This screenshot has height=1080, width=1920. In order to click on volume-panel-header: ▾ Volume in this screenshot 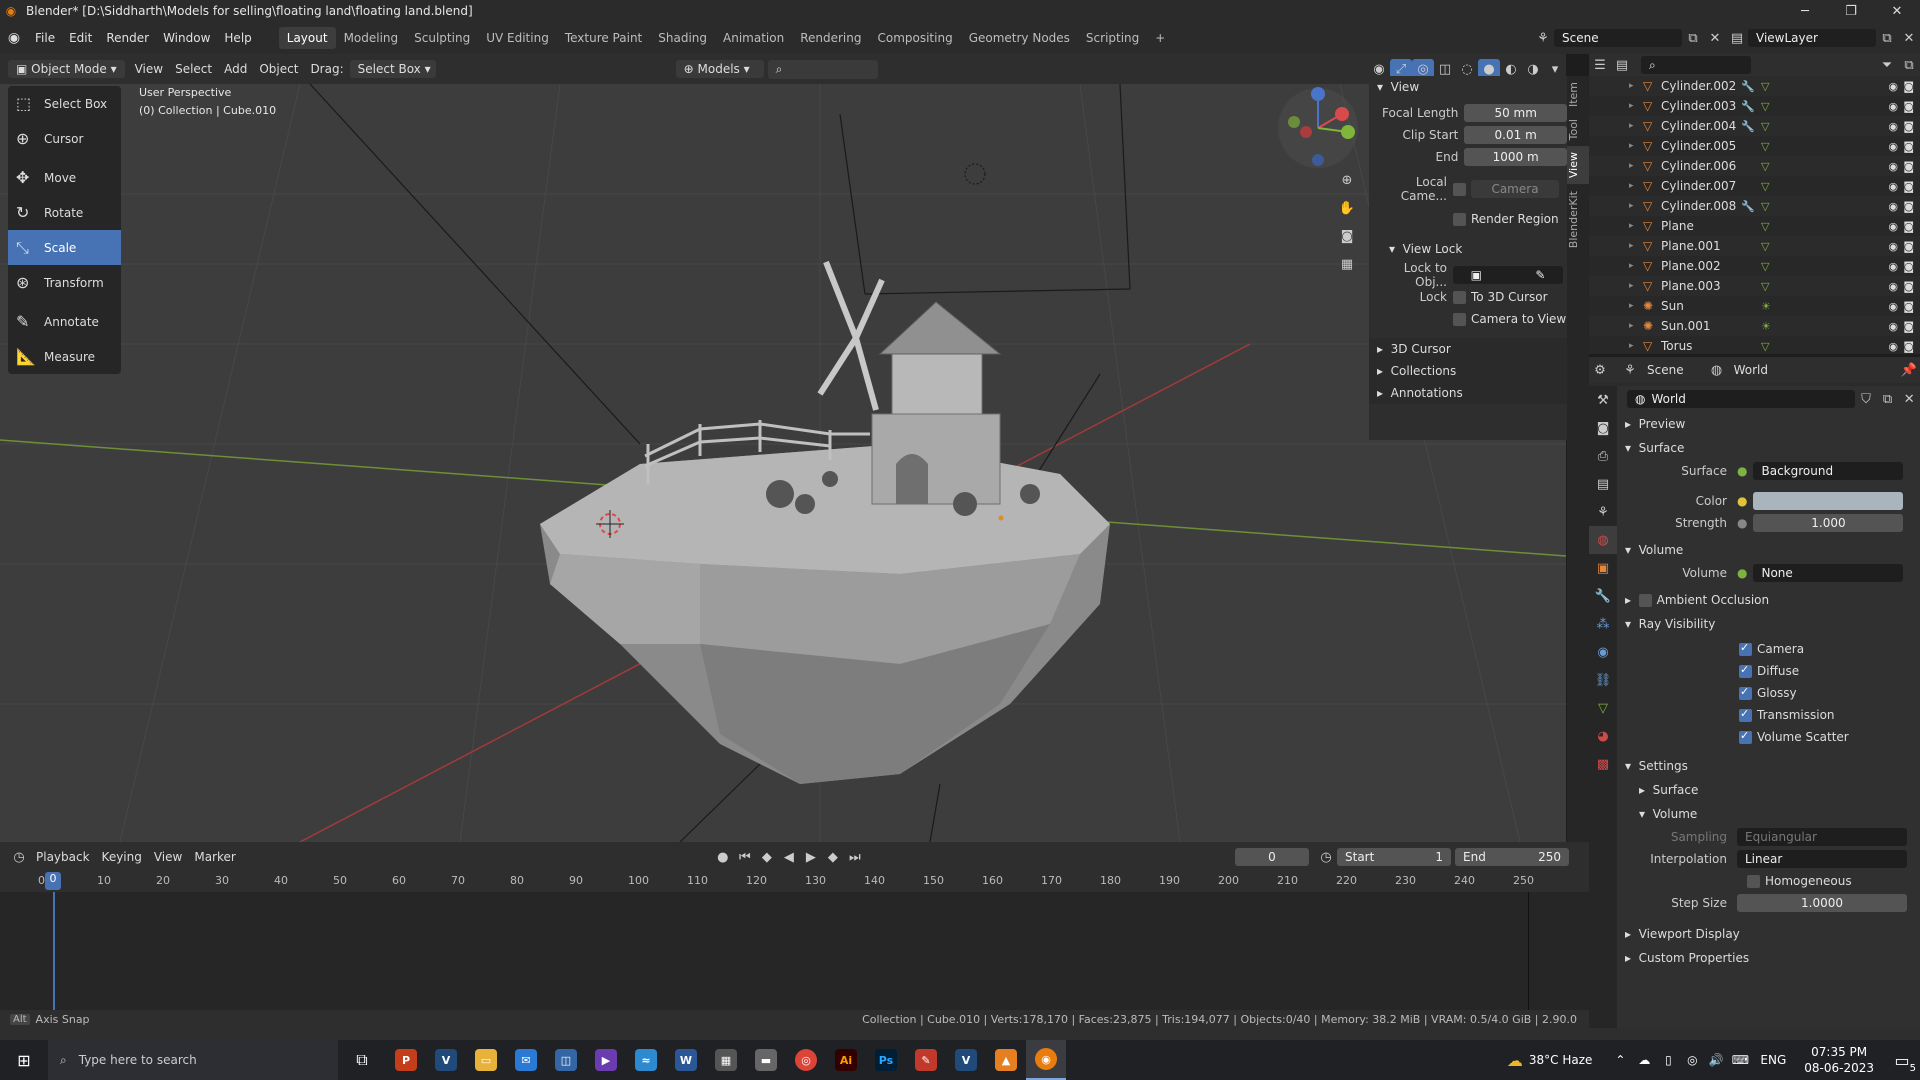, I will do `click(1768, 550)`.